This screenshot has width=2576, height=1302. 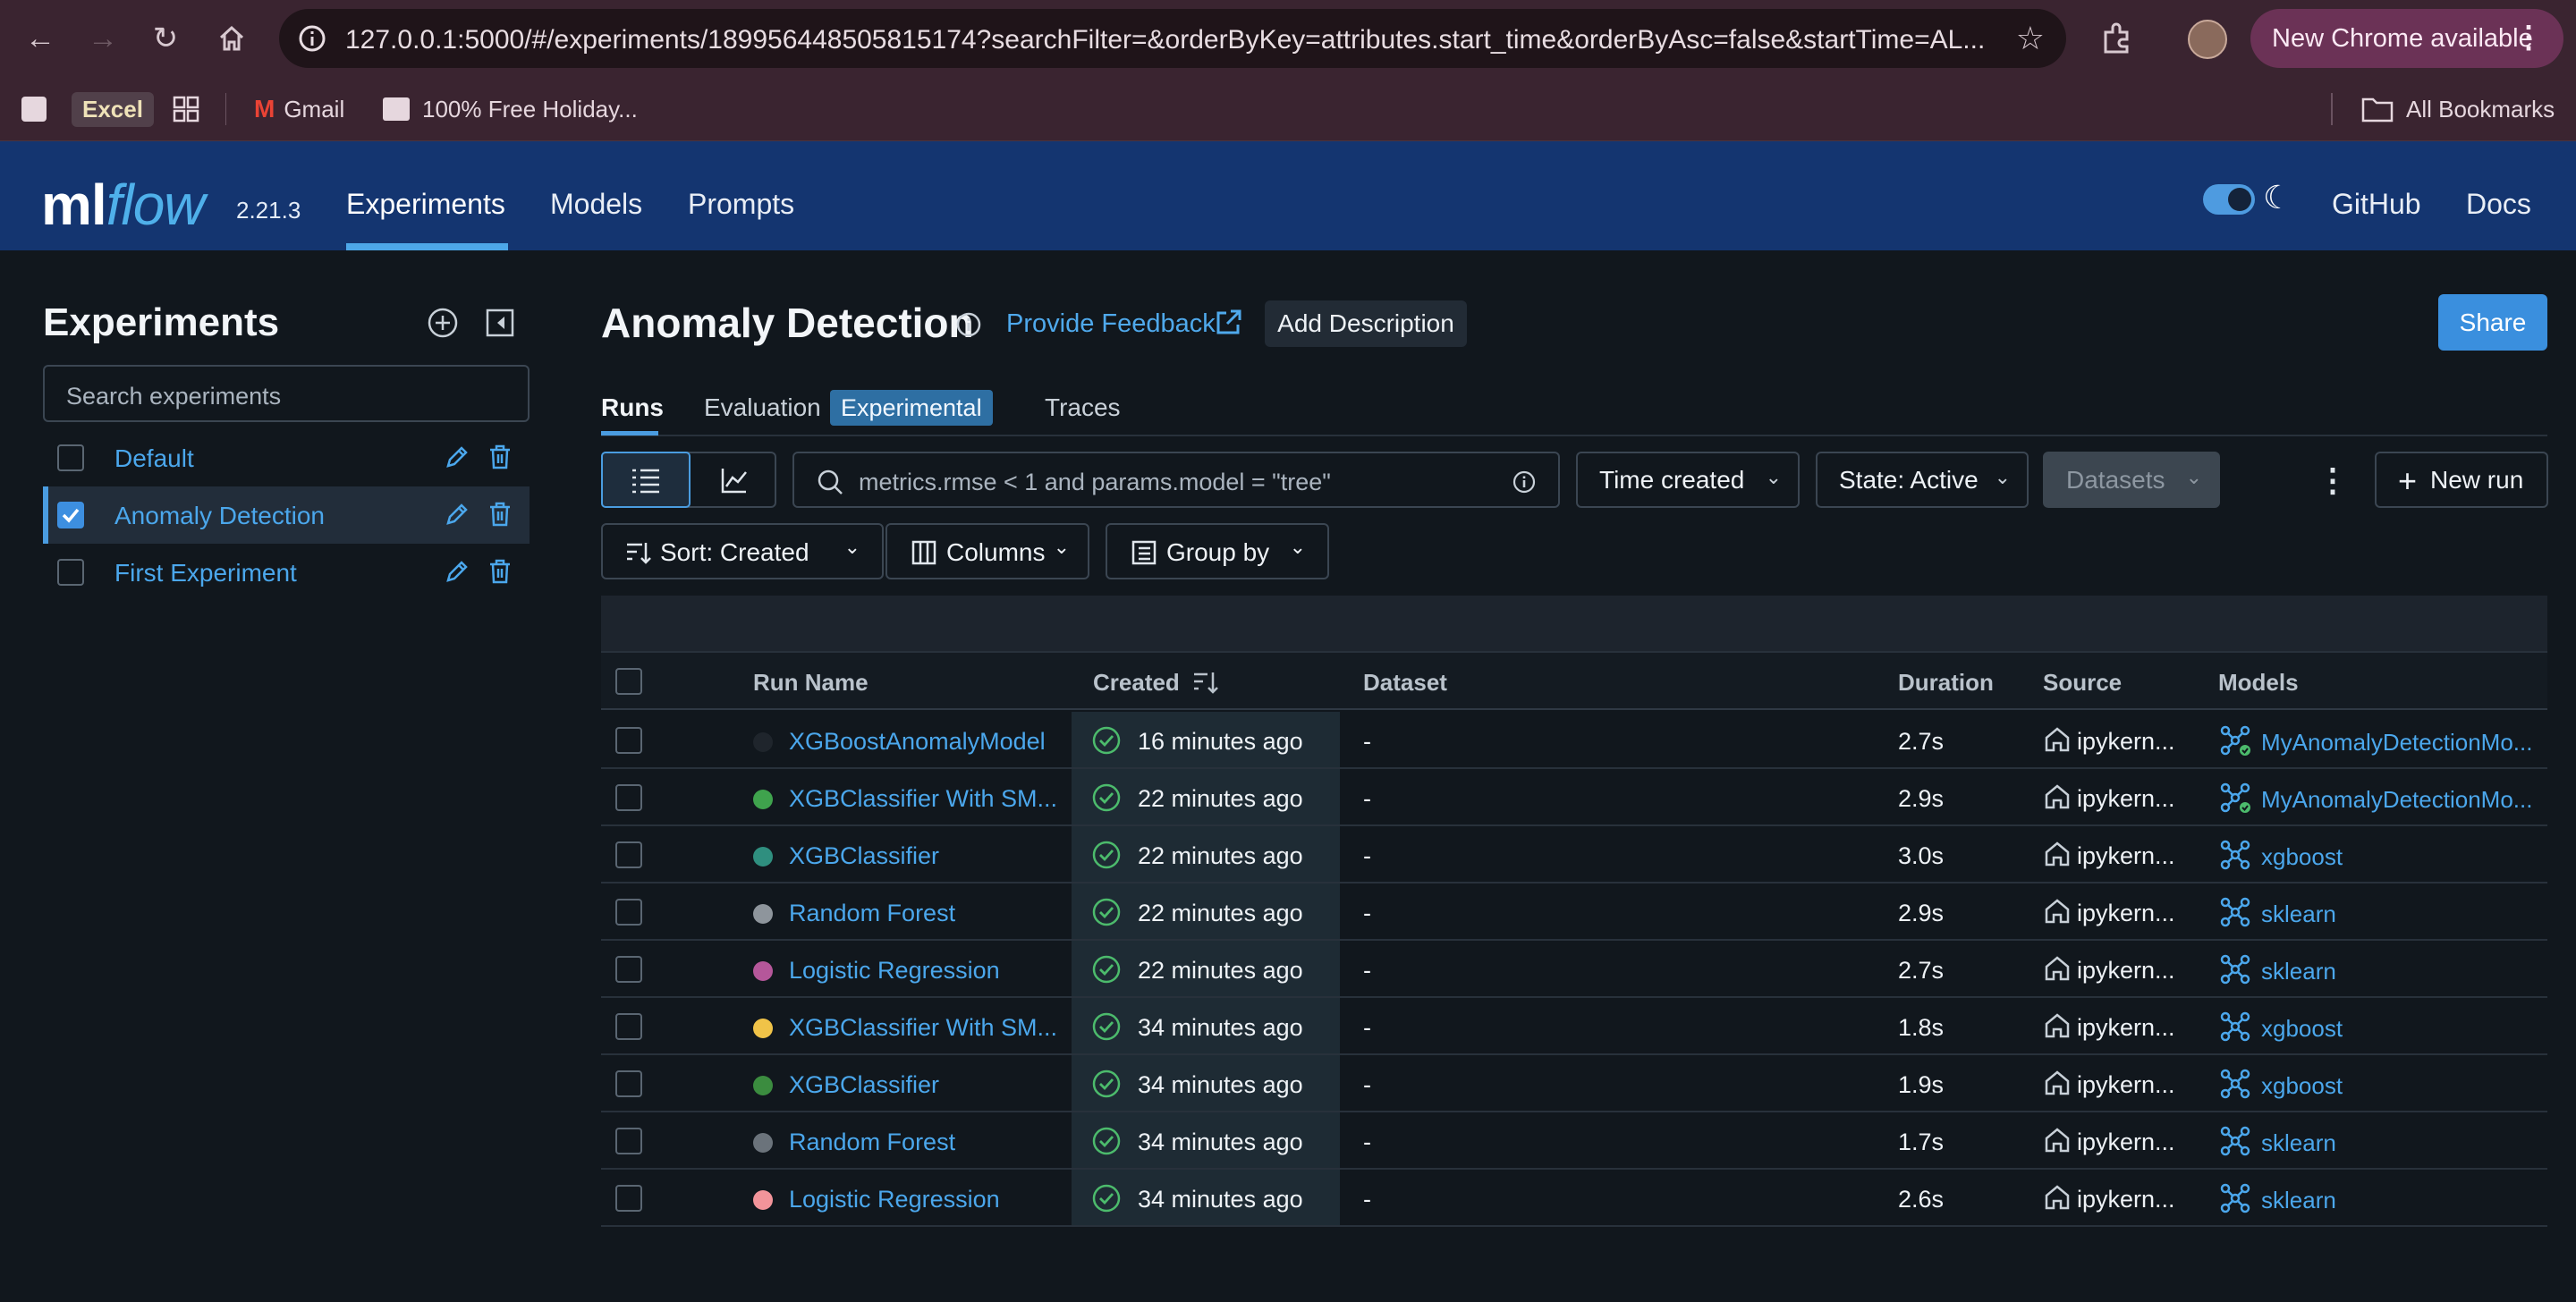 What do you see at coordinates (968, 324) in the screenshot?
I see `info-icon` at bounding box center [968, 324].